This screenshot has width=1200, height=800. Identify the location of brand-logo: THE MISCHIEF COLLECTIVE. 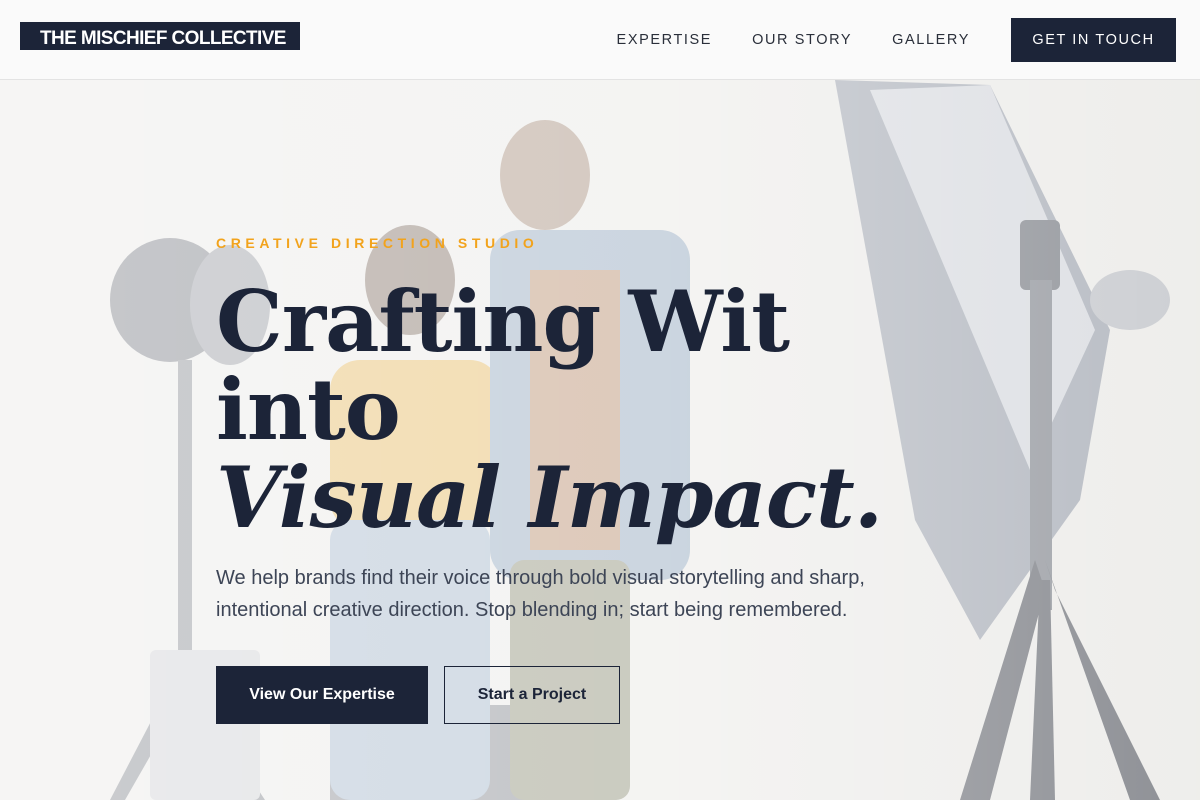
(160, 36).